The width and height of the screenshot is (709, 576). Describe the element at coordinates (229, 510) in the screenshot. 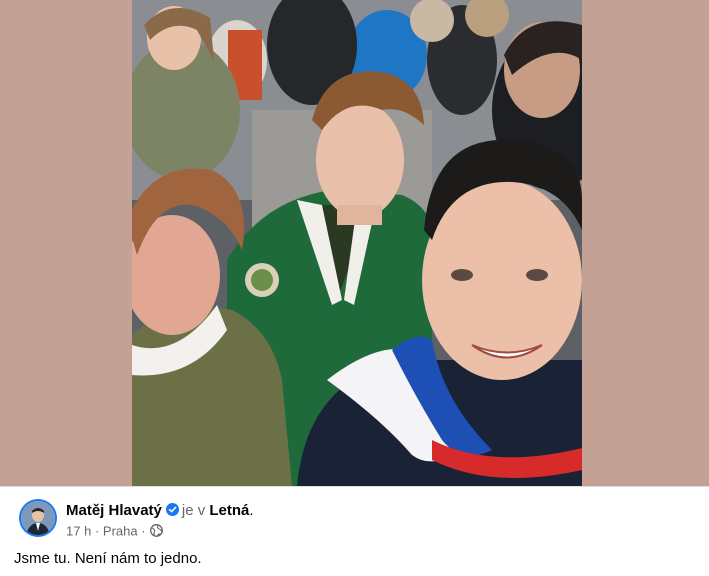

I see `location-link: Letná` at that location.